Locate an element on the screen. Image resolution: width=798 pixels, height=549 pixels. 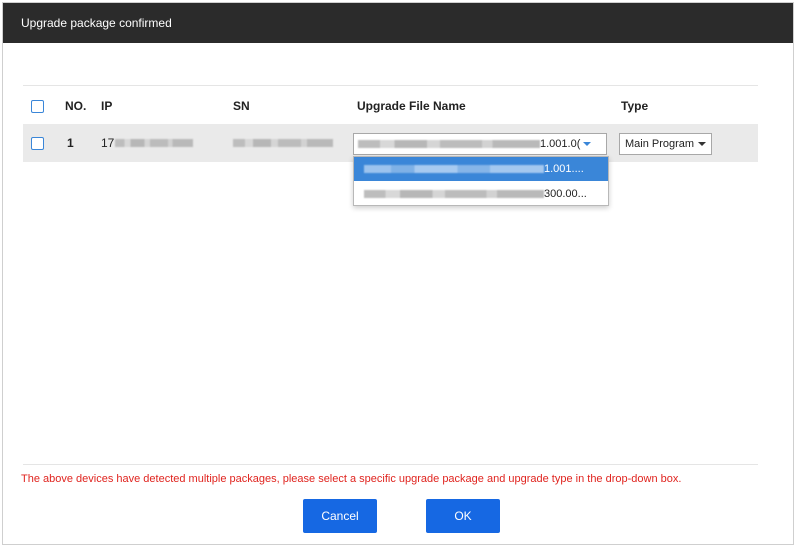
select-all-checkbox is located at coordinates (37, 106).